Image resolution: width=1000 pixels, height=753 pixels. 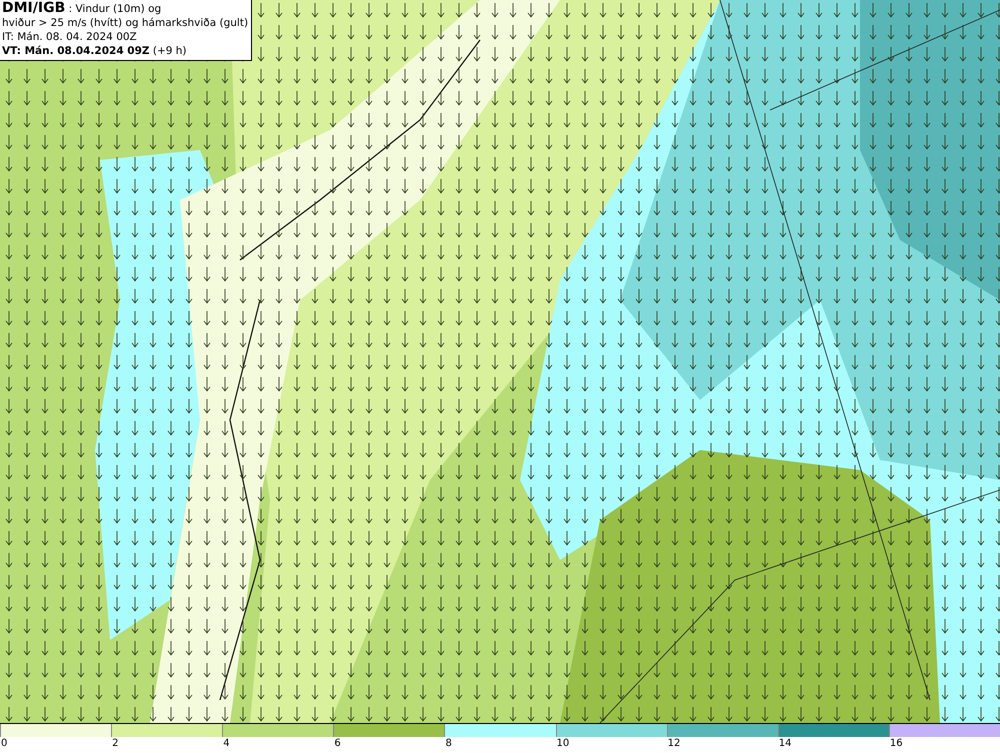 I want to click on info-text: DMI/IGB : Vindur (10m) og, so click(x=82, y=8).